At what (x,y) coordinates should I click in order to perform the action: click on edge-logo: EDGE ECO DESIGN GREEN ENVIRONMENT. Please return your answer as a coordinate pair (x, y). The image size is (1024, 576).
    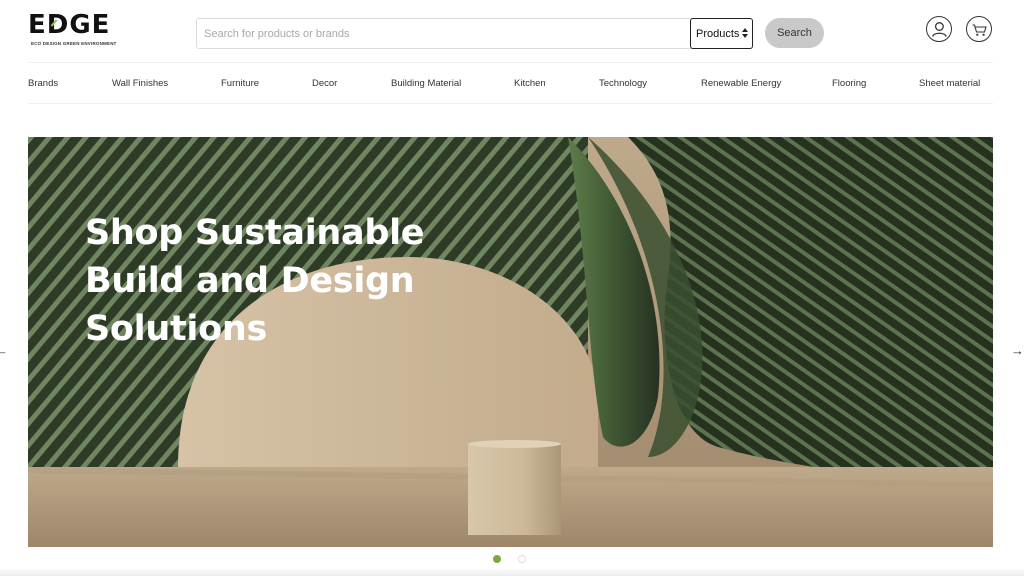
    Looking at the image, I should click on (72, 31).